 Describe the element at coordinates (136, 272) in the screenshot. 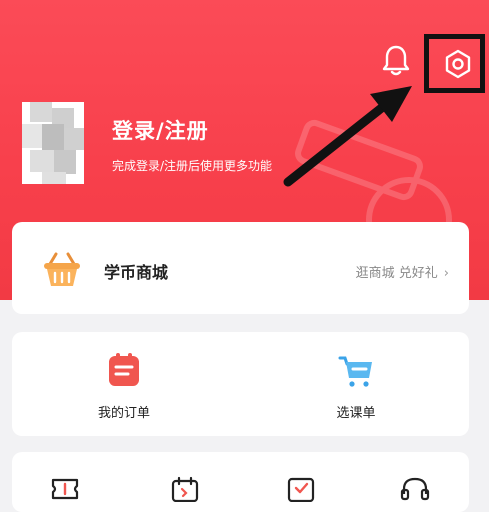

I see `coin-mall-title: 学币商城` at that location.